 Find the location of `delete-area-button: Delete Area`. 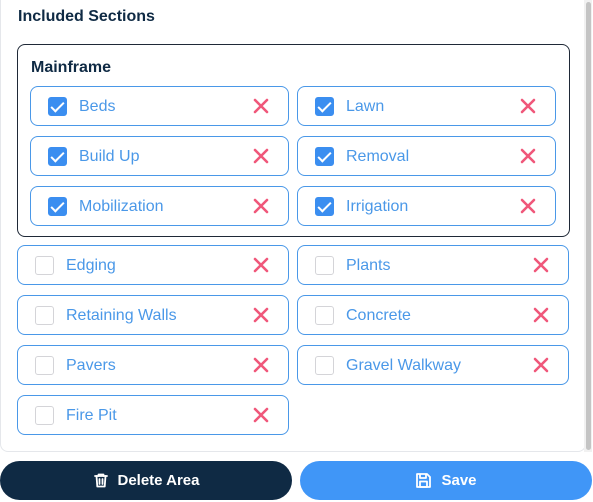

delete-area-button: Delete Area is located at coordinates (146, 480).